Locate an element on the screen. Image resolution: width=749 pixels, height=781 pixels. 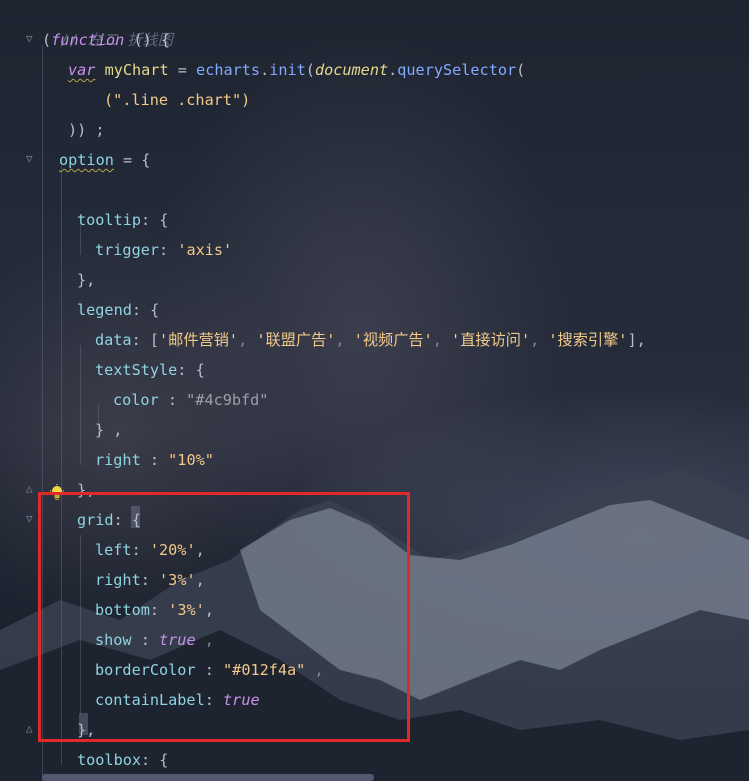
code-line: right : "10%" is located at coordinates (154, 460).